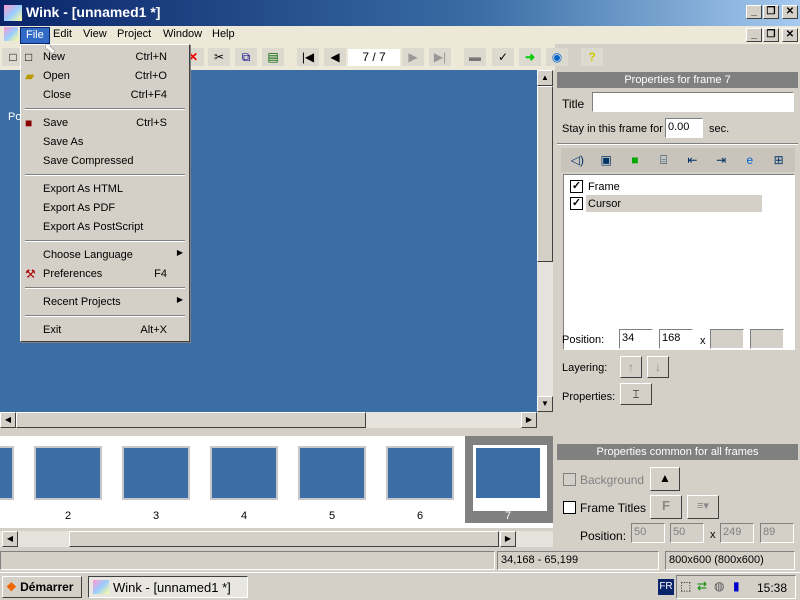 The width and height of the screenshot is (800, 600). I want to click on filmstrip-scrollbar: ◀ ▶, so click(276, 539).